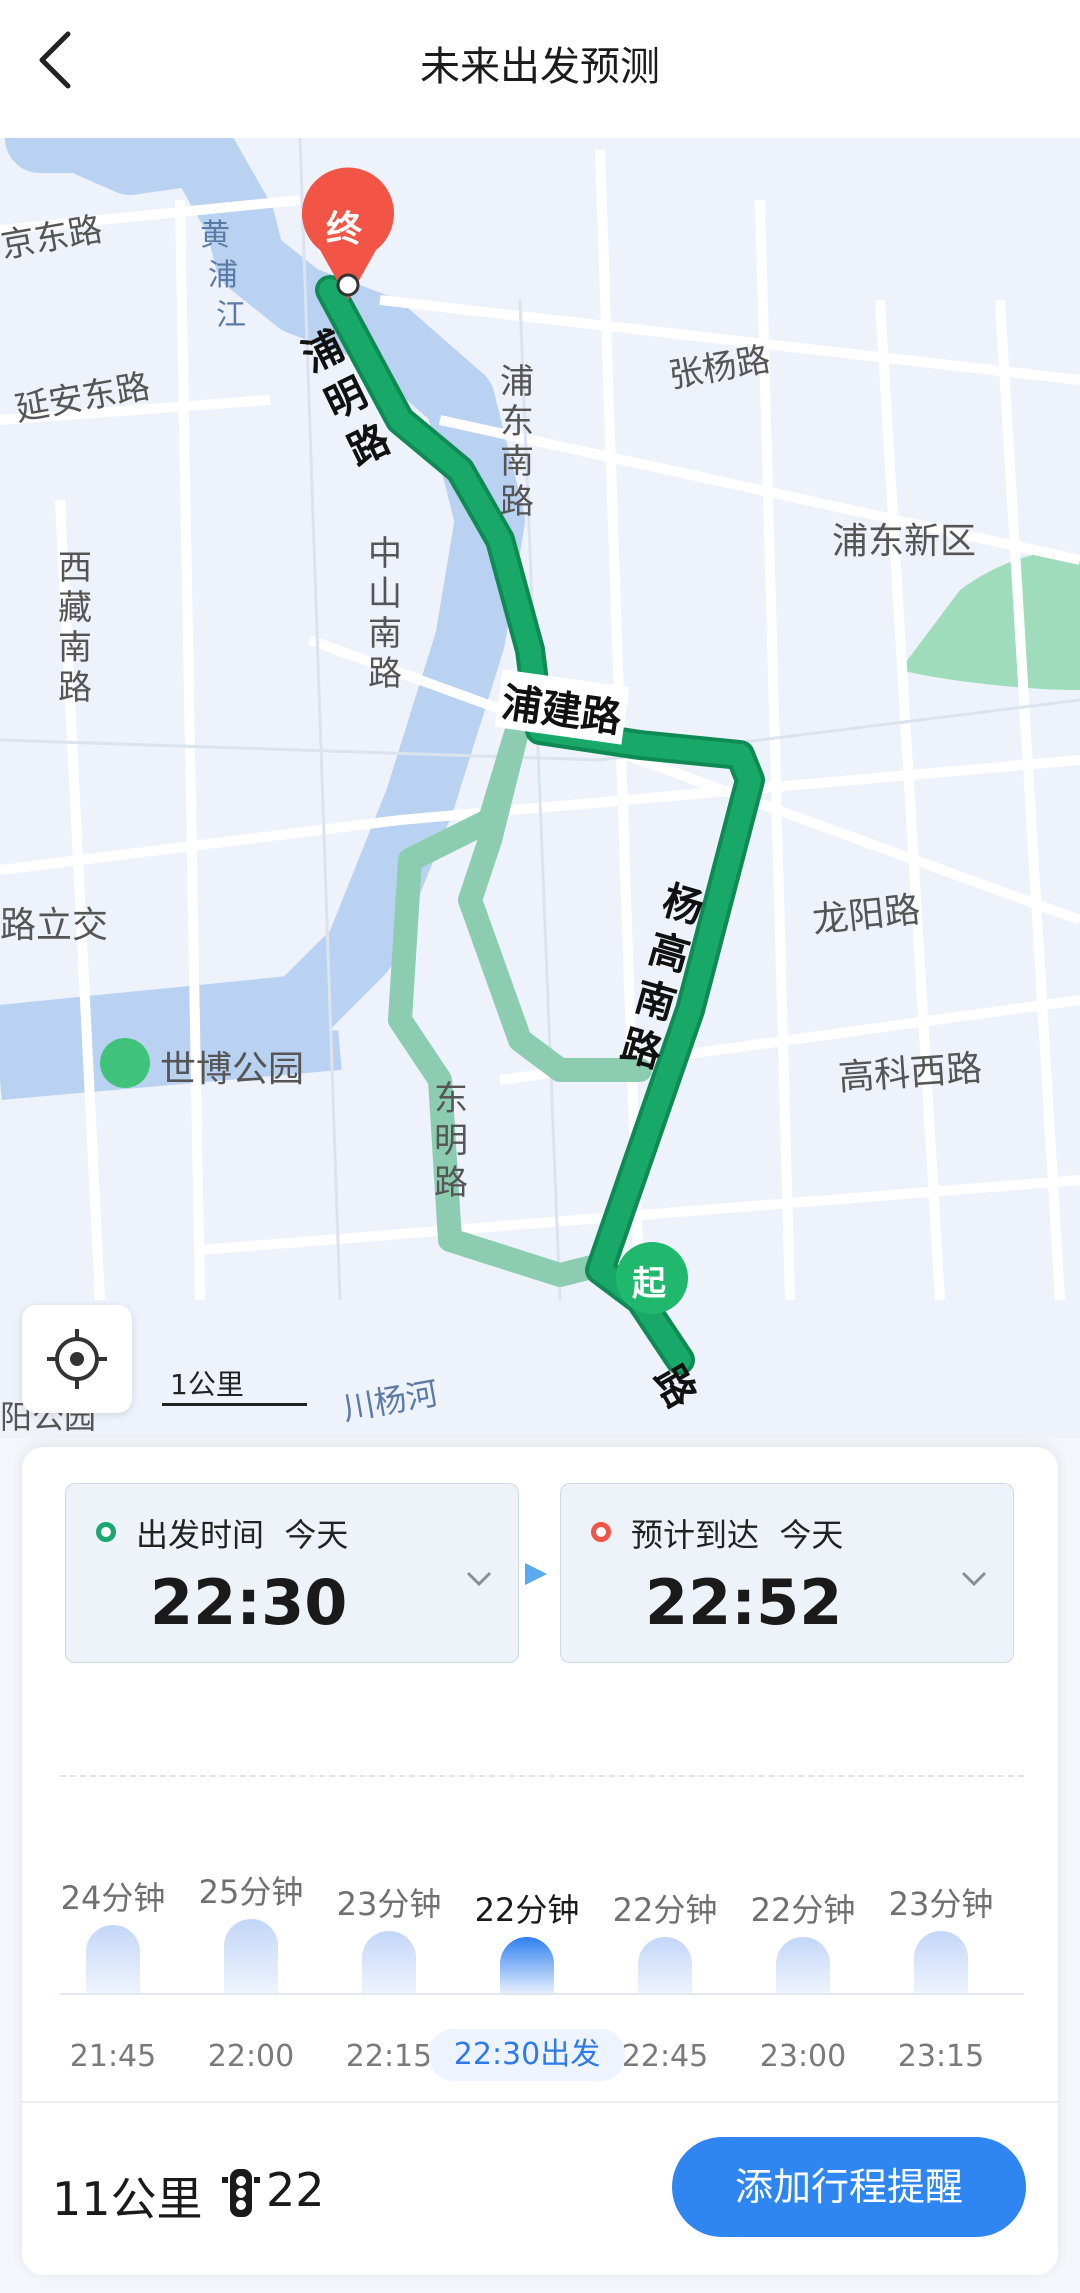  I want to click on forecast-time-label: 22:45, so click(665, 2056).